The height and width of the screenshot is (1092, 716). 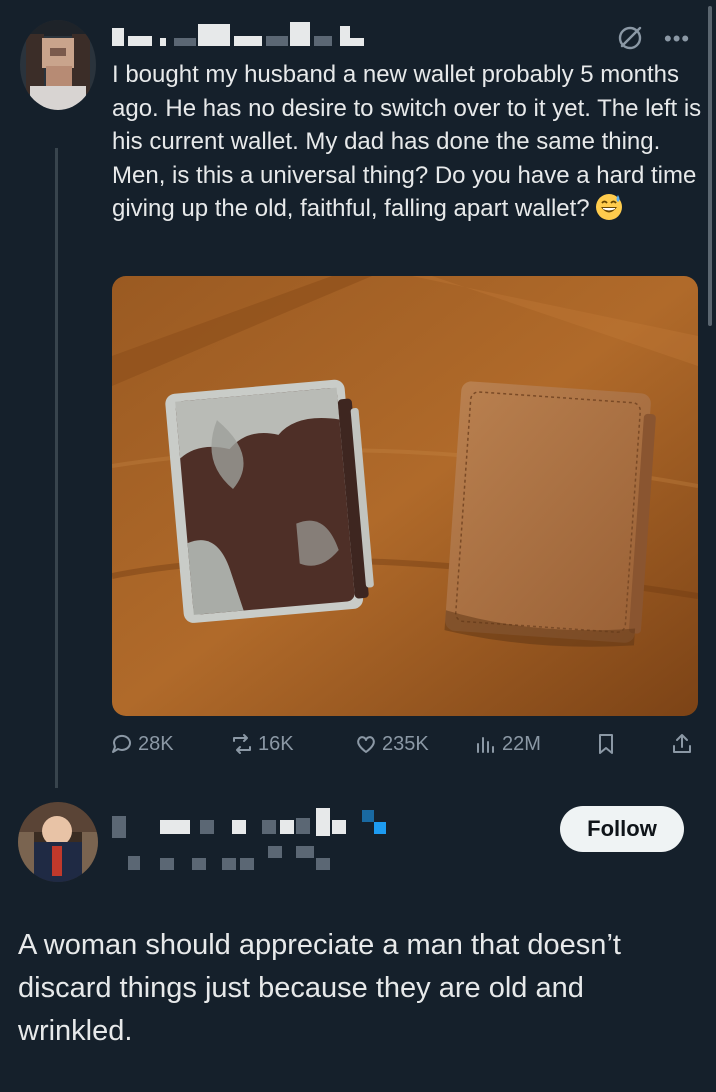 What do you see at coordinates (677, 39) in the screenshot?
I see `more-options-icon: •••` at bounding box center [677, 39].